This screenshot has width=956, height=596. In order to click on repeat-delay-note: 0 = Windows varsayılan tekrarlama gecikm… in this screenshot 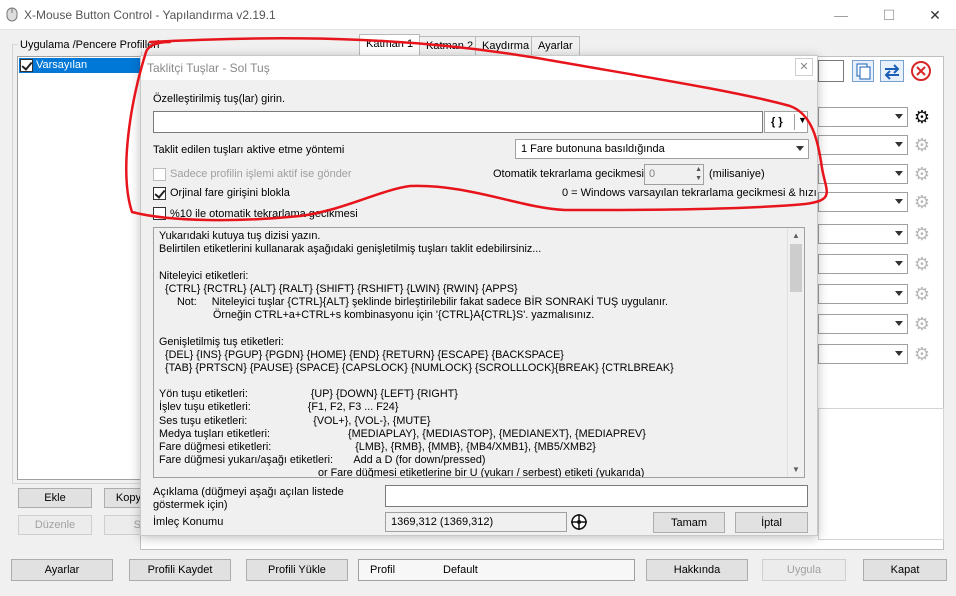, I will do `click(689, 193)`.